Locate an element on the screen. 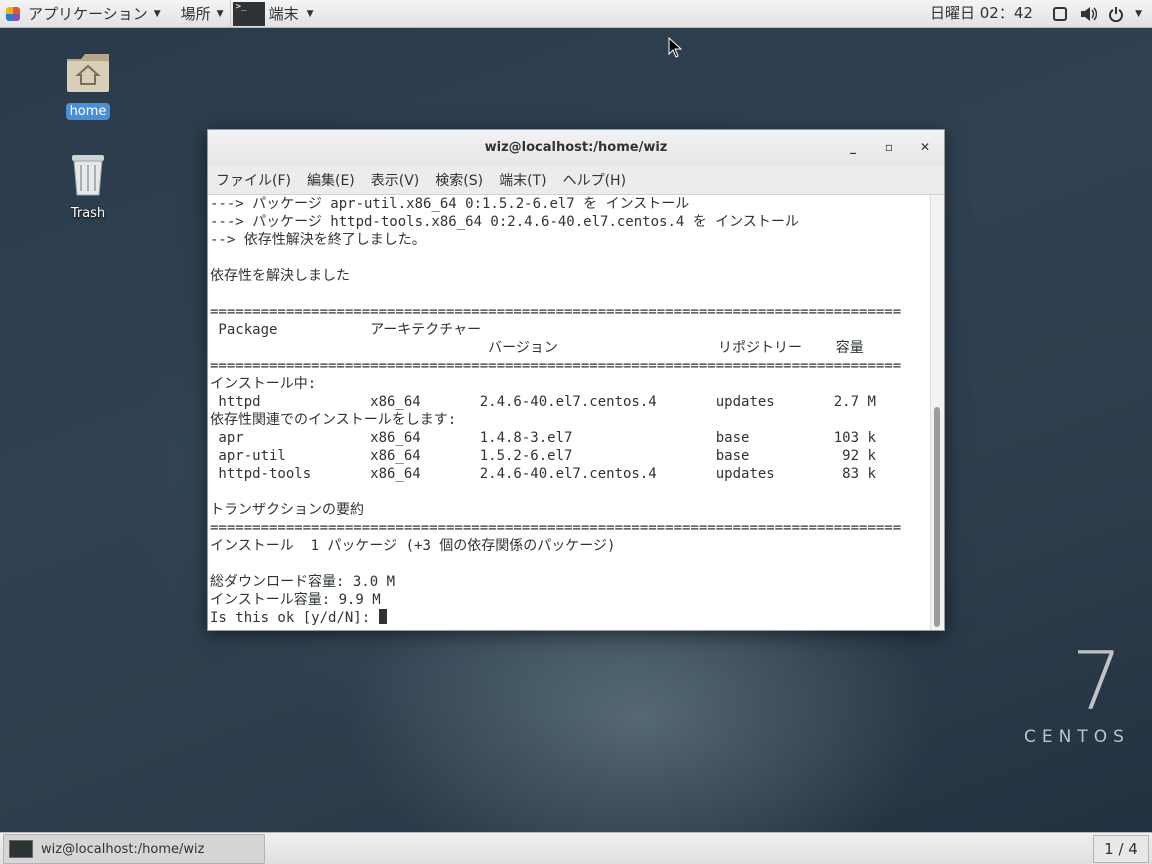  menu-view: 表示(V) is located at coordinates (395, 180).